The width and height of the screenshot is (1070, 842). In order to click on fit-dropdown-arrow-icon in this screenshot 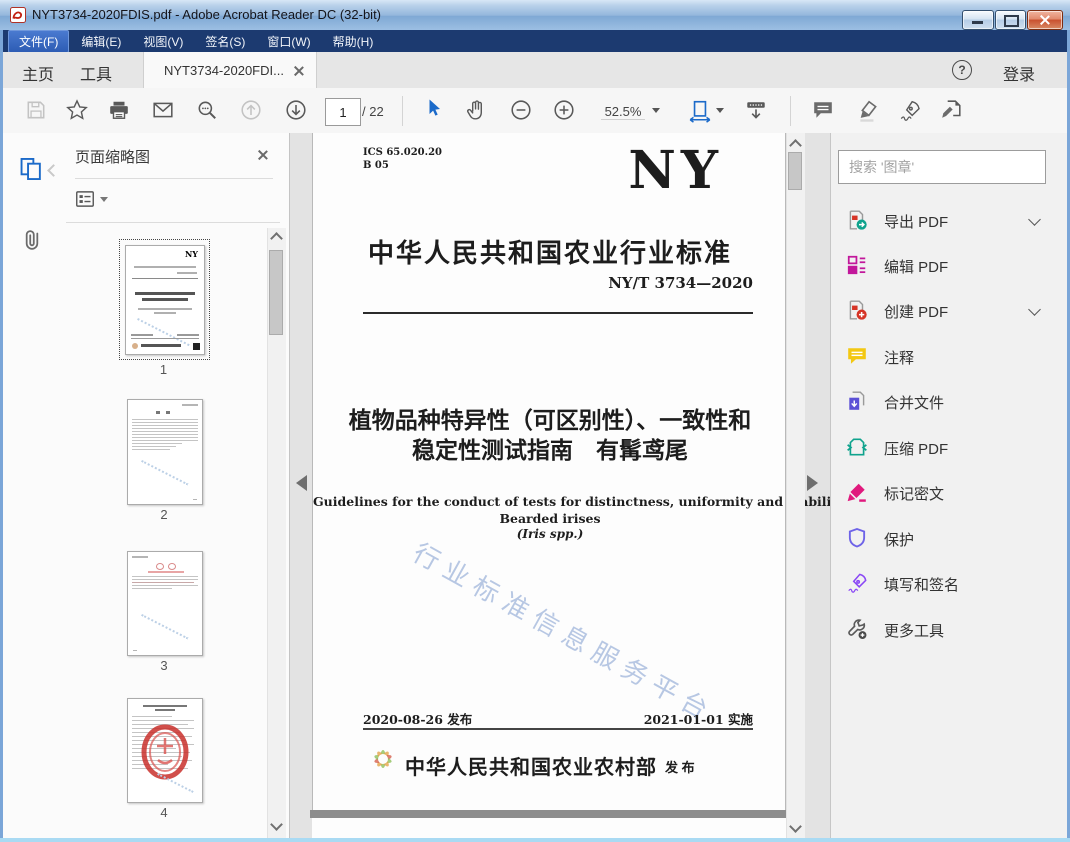, I will do `click(720, 110)`.